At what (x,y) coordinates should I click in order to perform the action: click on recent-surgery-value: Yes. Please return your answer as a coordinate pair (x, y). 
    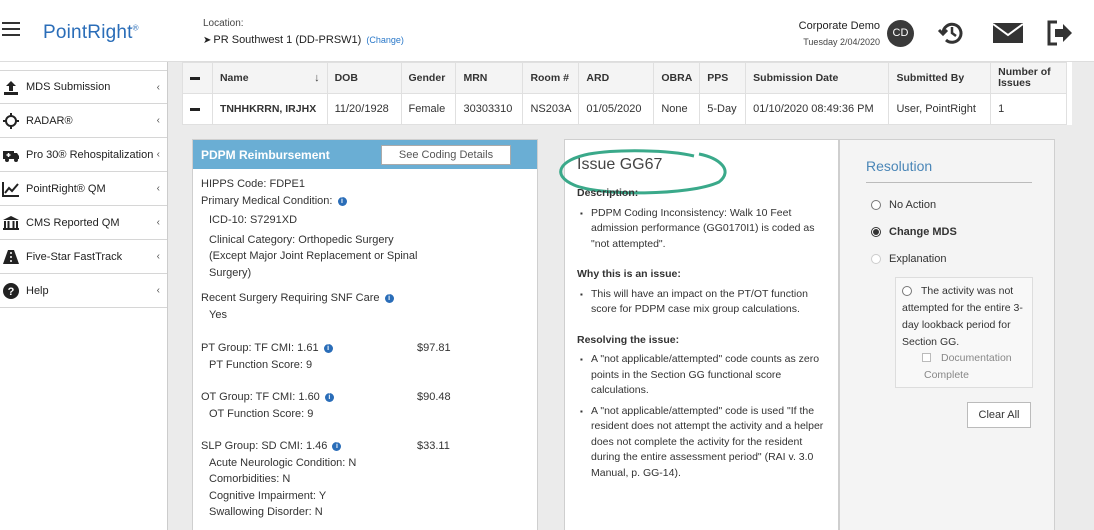
    Looking at the image, I should click on (218, 314).